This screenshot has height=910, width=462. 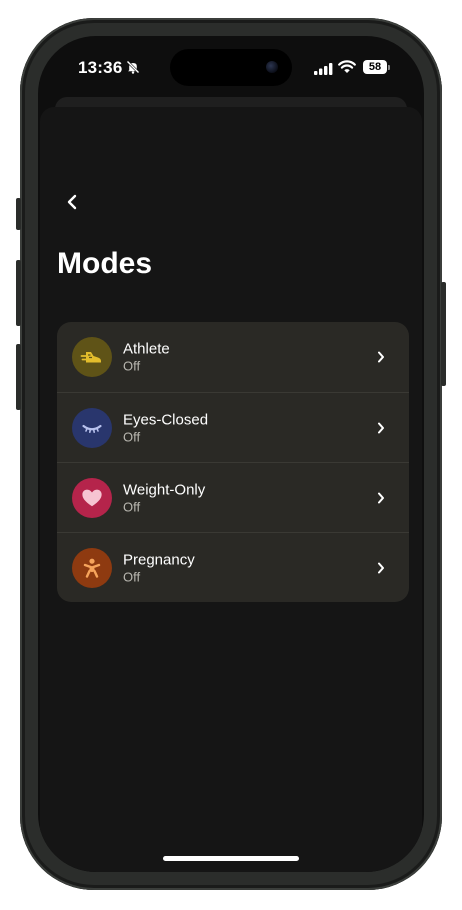 What do you see at coordinates (347, 69) in the screenshot?
I see `wifi-icon` at bounding box center [347, 69].